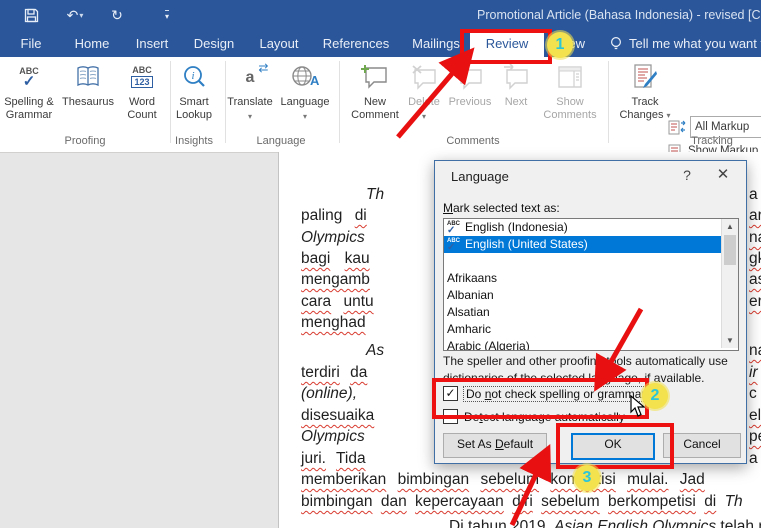 The height and width of the screenshot is (528, 761). I want to click on delete-comment-button: Delete ▾, so click(424, 91).